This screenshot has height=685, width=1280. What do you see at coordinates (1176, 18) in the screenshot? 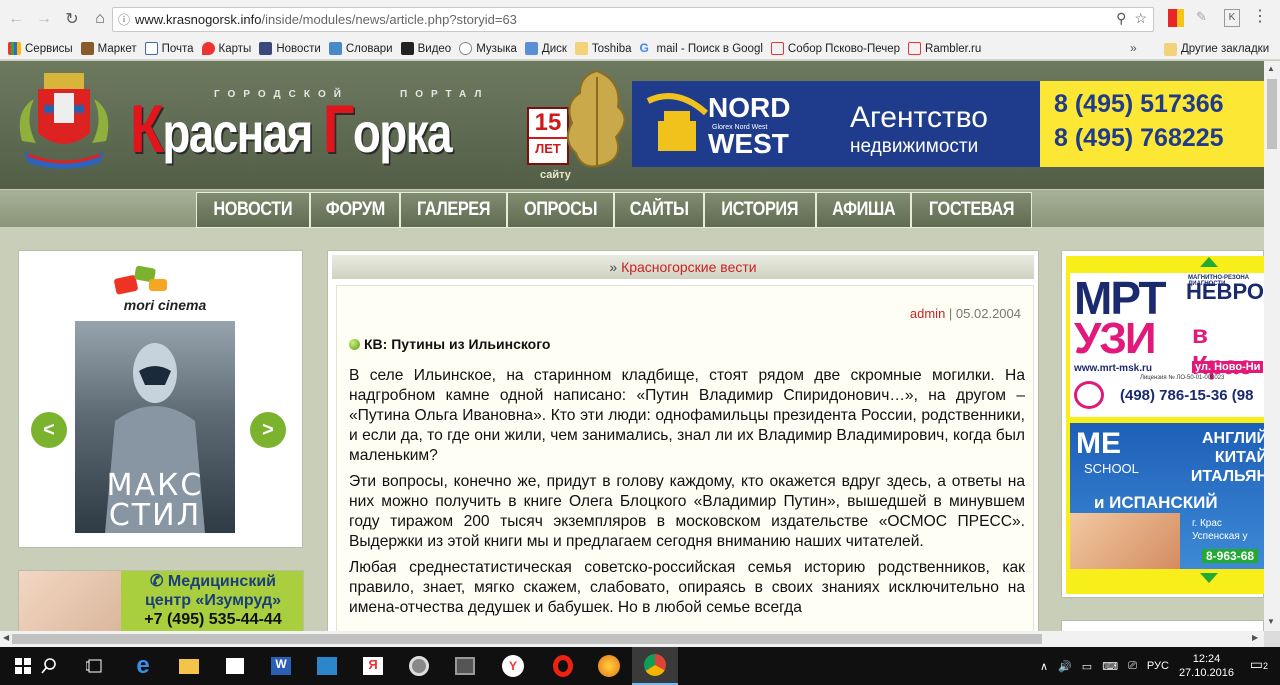
I see `extension-flag-icon` at bounding box center [1176, 18].